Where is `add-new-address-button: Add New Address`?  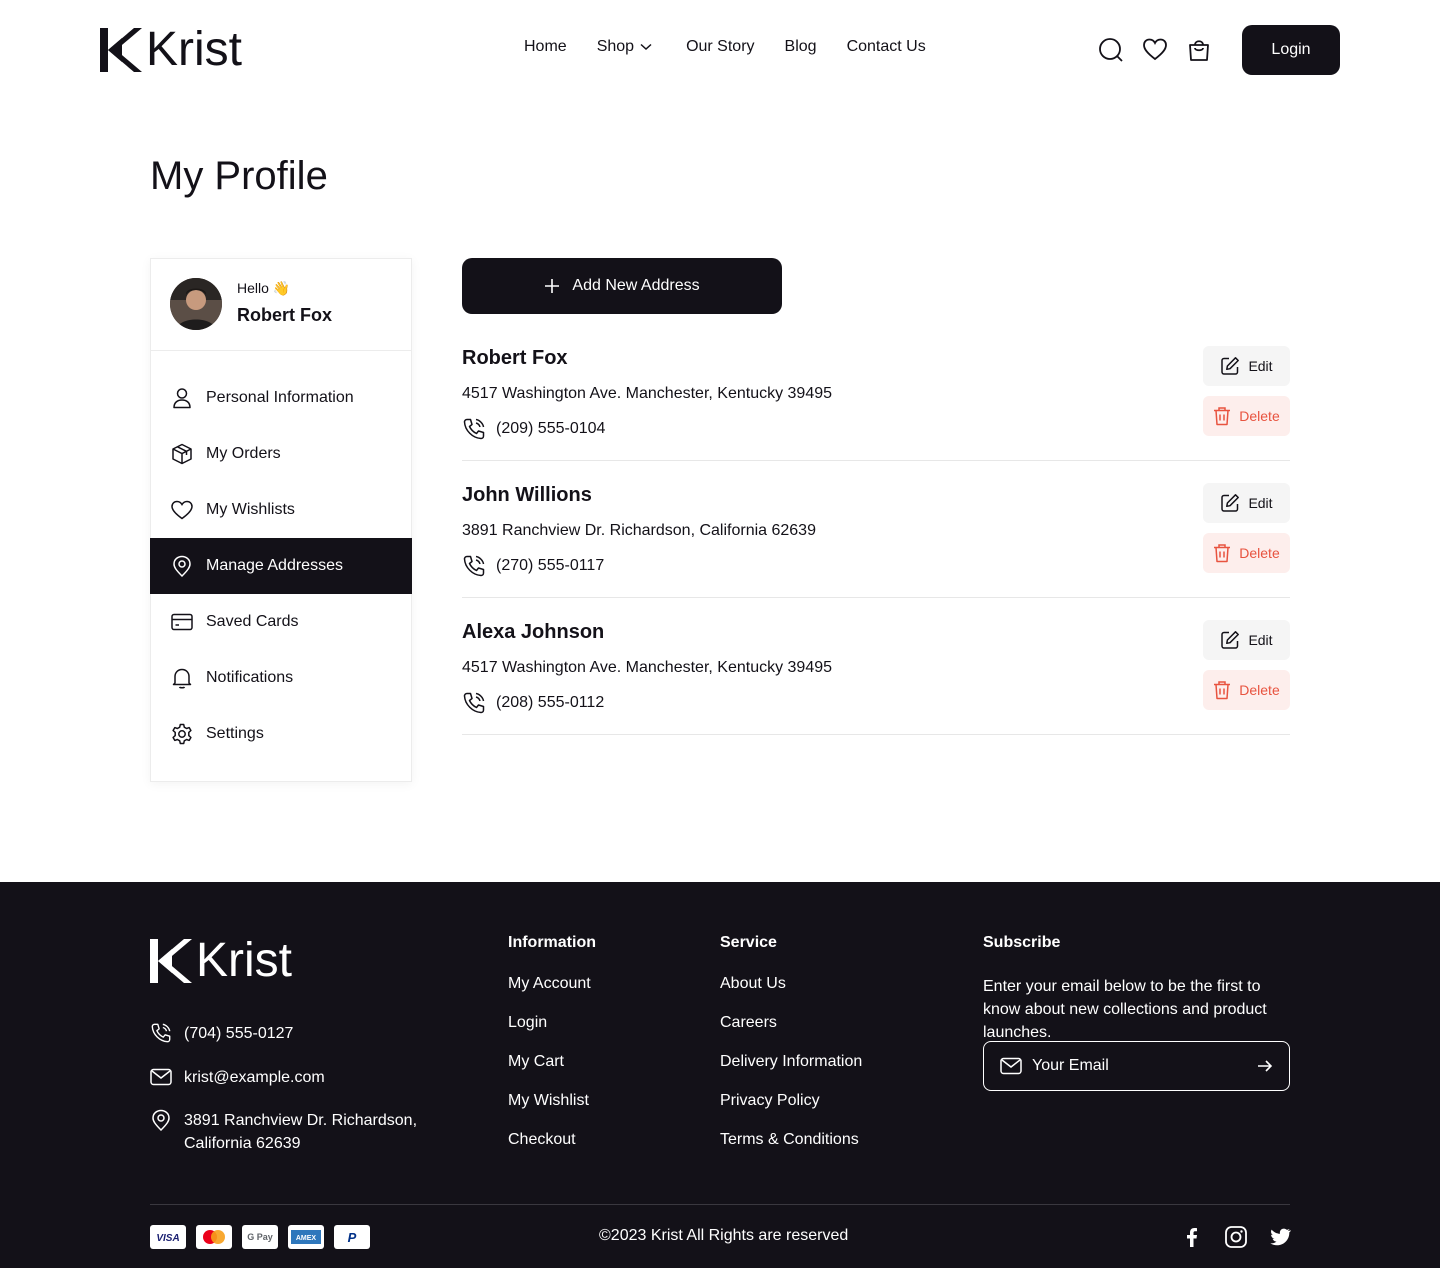
add-new-address-button: Add New Address is located at coordinates (622, 286).